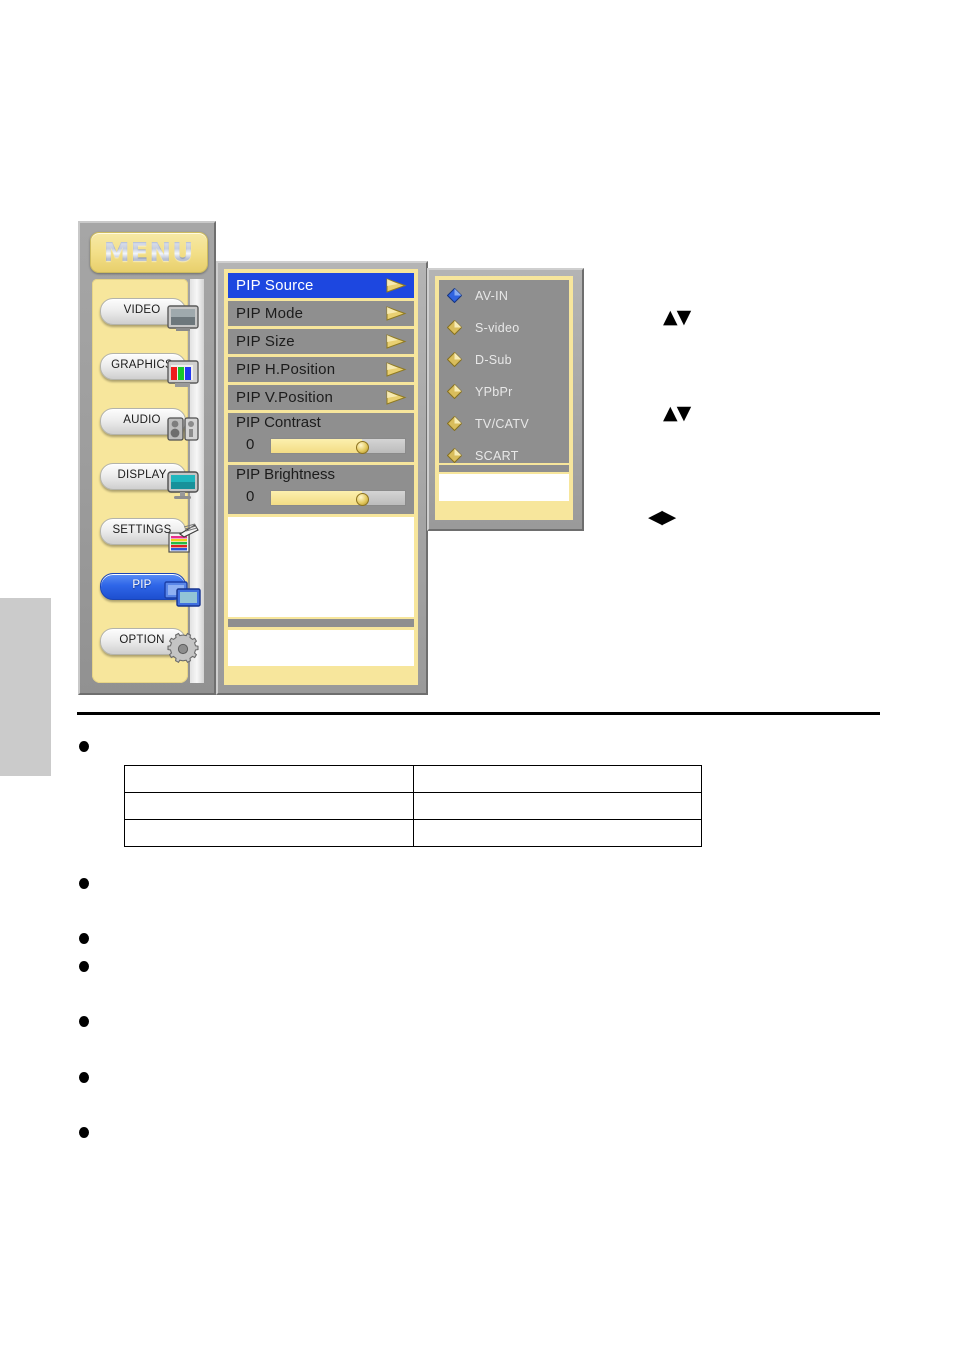 The image size is (954, 1348). What do you see at coordinates (504, 487) in the screenshot?
I see `submenu-status-area` at bounding box center [504, 487].